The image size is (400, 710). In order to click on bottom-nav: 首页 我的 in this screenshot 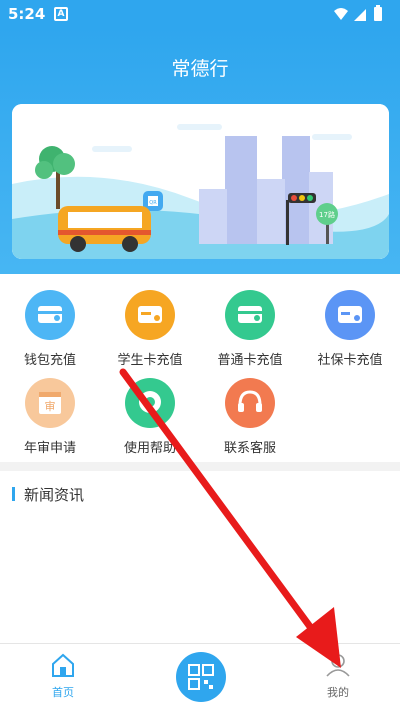, I will do `click(200, 676)`.